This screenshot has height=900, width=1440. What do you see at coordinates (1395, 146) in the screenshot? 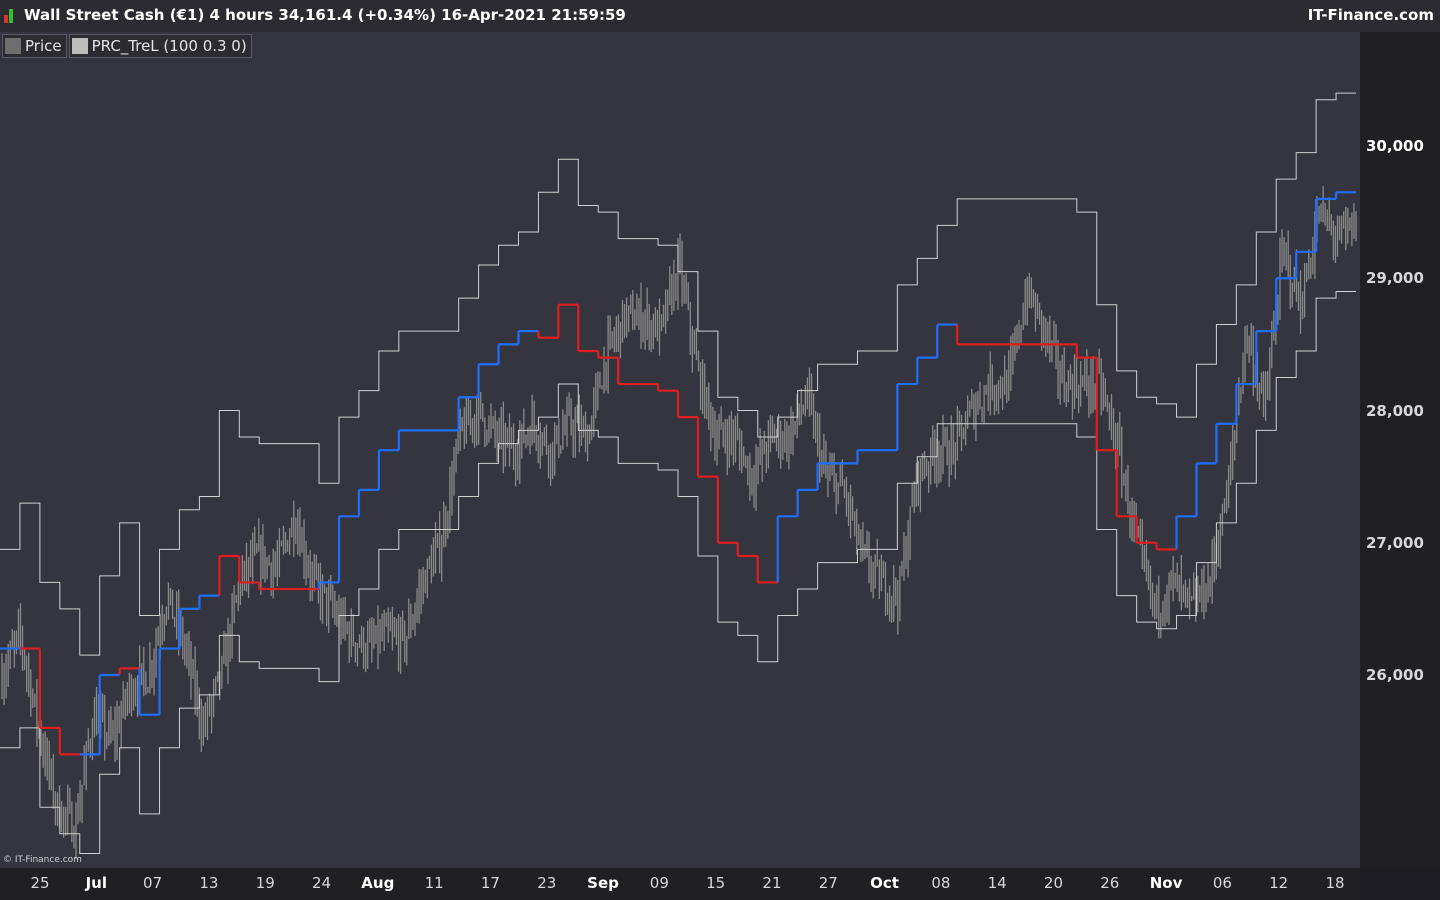
I see `y-tick-label: 30,000` at bounding box center [1395, 146].